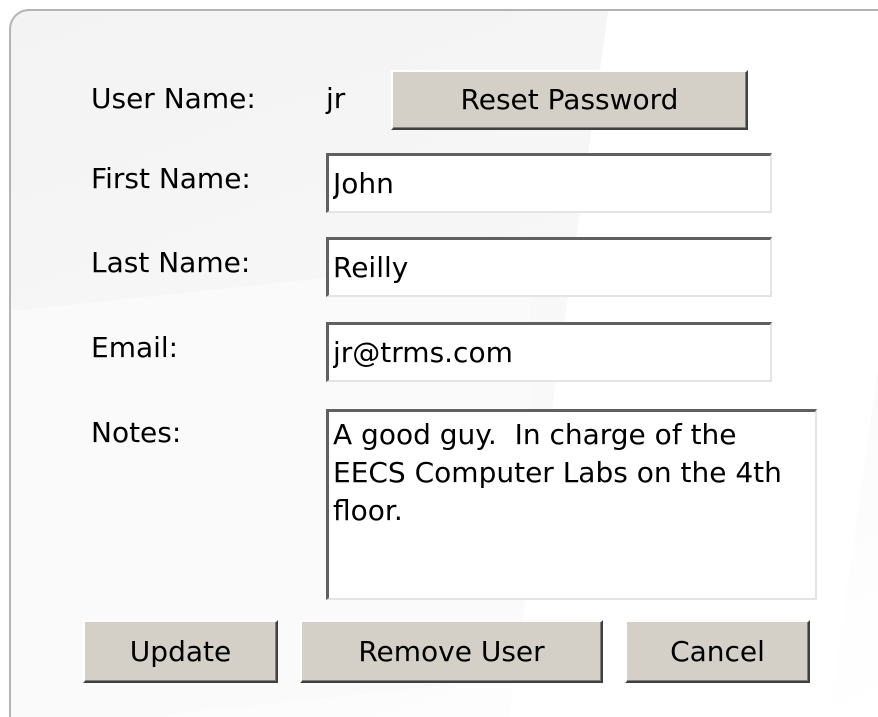 Image resolution: width=878 pixels, height=717 pixels. Describe the element at coordinates (171, 262) in the screenshot. I see `last-name-label: Last Name:` at that location.